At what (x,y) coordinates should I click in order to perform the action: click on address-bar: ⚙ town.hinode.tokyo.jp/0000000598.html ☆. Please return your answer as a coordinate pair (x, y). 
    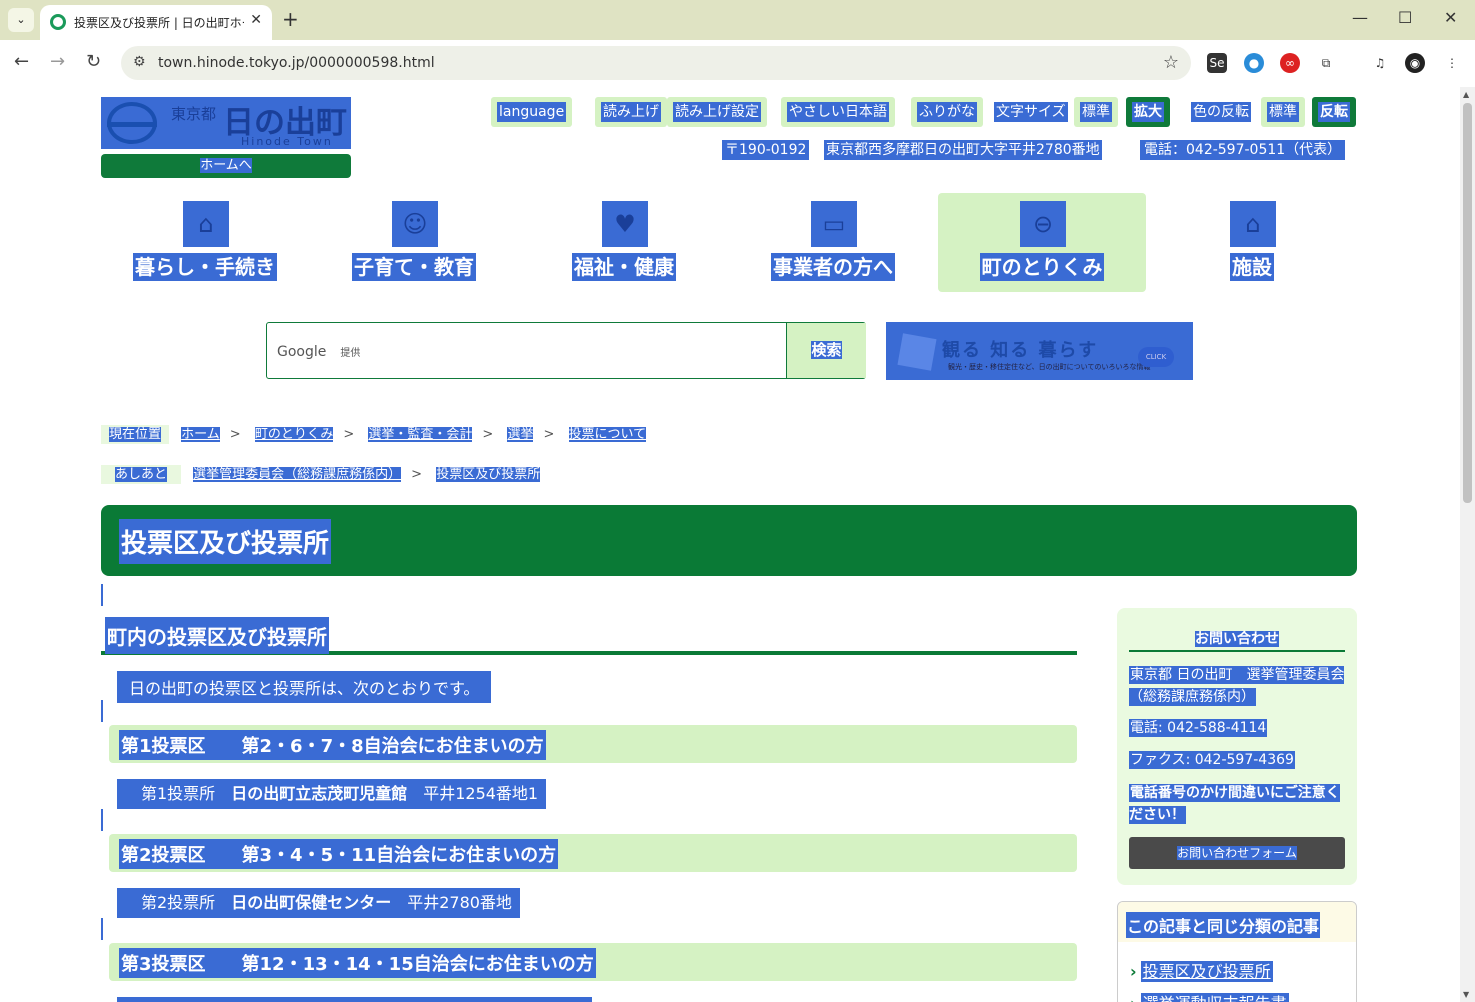
    Looking at the image, I should click on (656, 63).